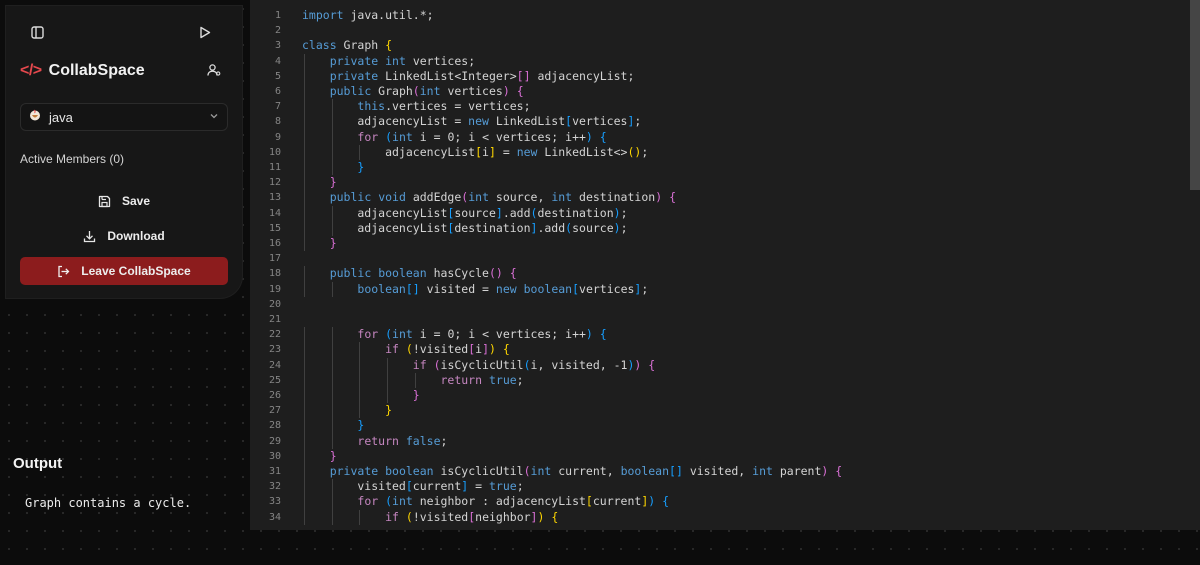  What do you see at coordinates (374, 441) in the screenshot?
I see `code-line: return false;` at bounding box center [374, 441].